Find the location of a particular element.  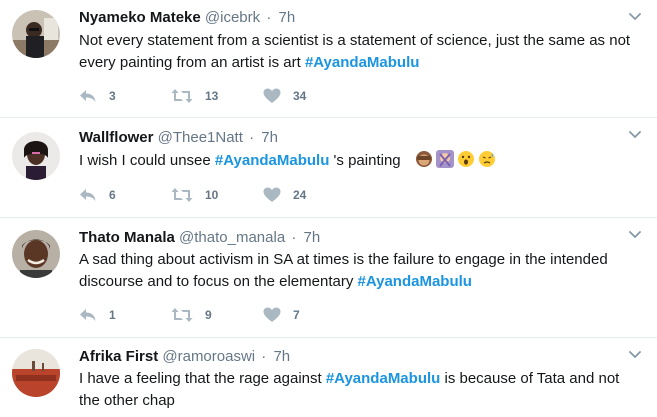

tweet-text-tail: 's painting is located at coordinates (365, 160).